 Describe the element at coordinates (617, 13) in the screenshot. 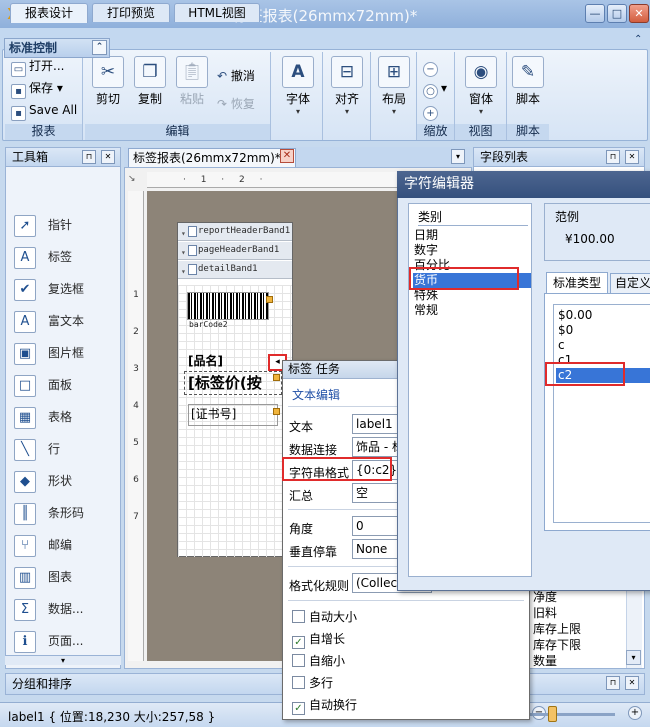

I see `maximize-button: □` at that location.